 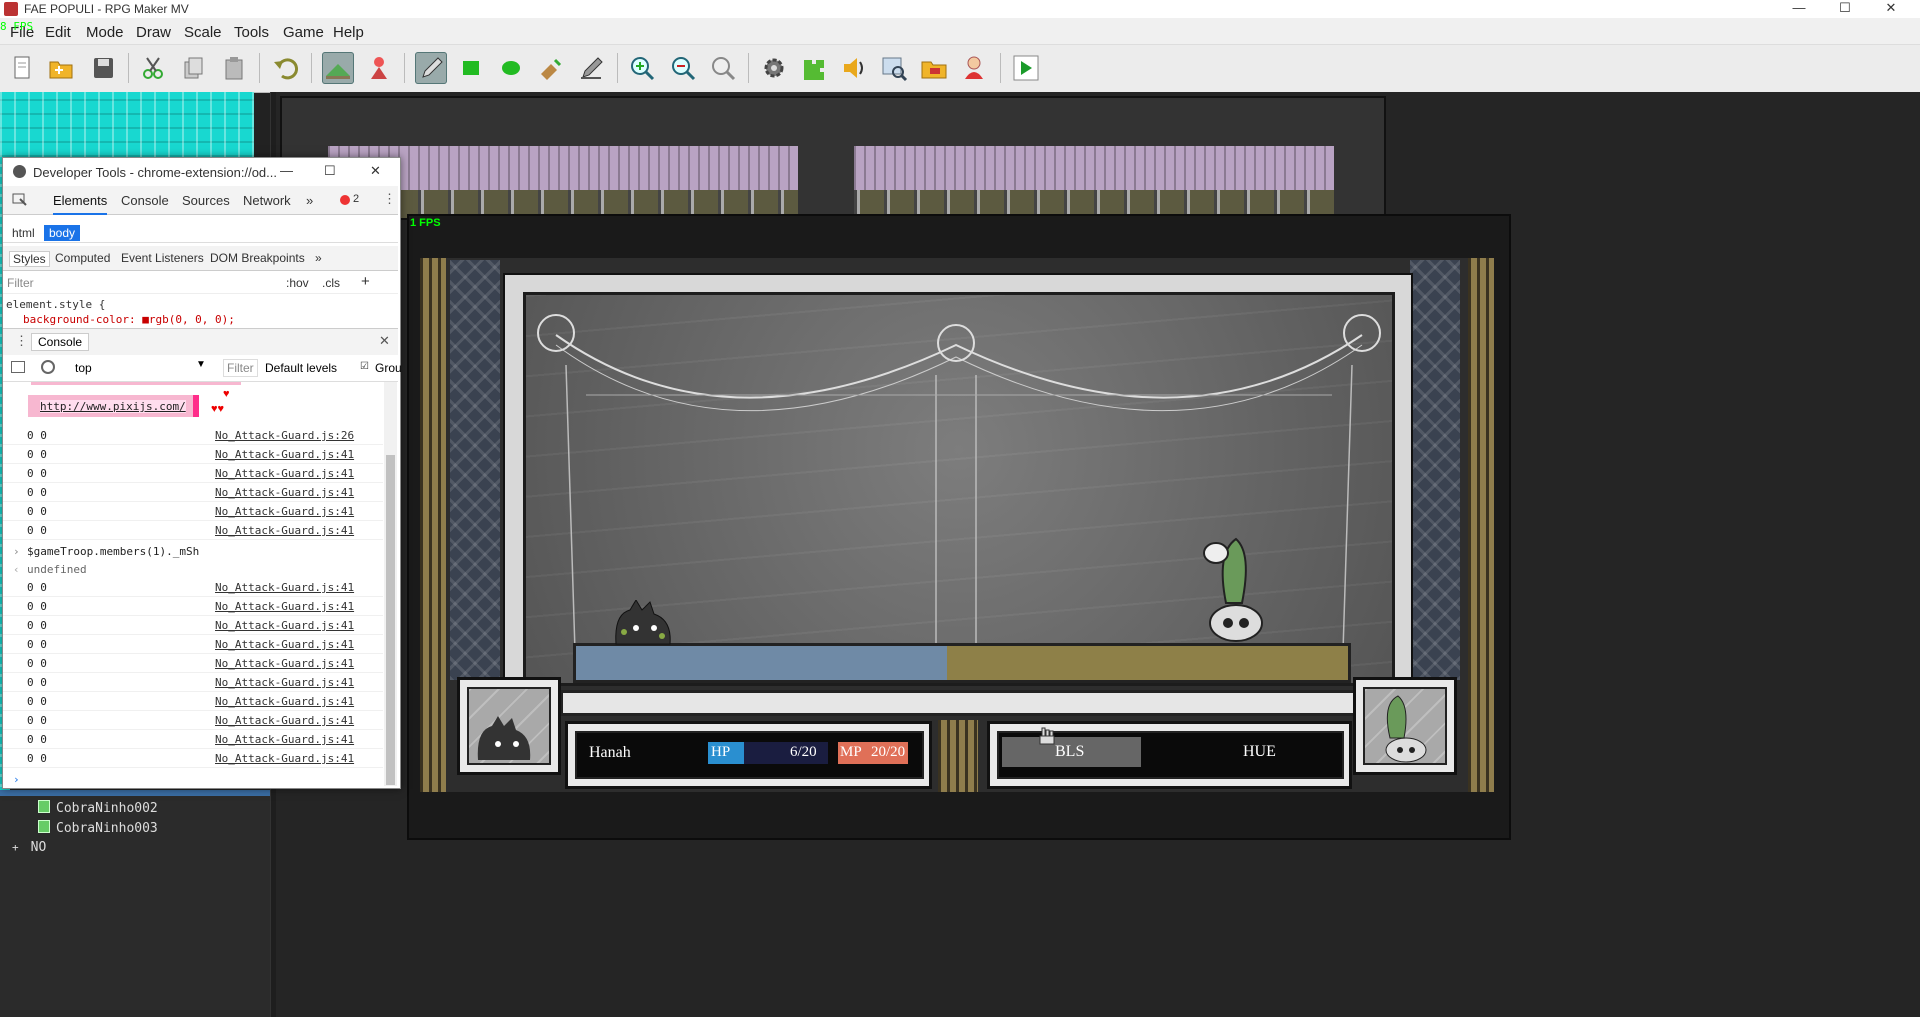 I want to click on undo-icon, so click(x=286, y=68).